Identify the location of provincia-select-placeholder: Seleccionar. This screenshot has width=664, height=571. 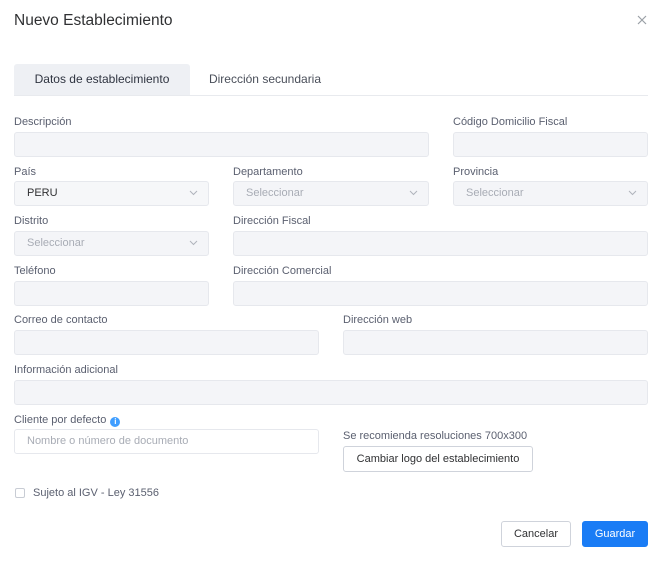
(495, 193).